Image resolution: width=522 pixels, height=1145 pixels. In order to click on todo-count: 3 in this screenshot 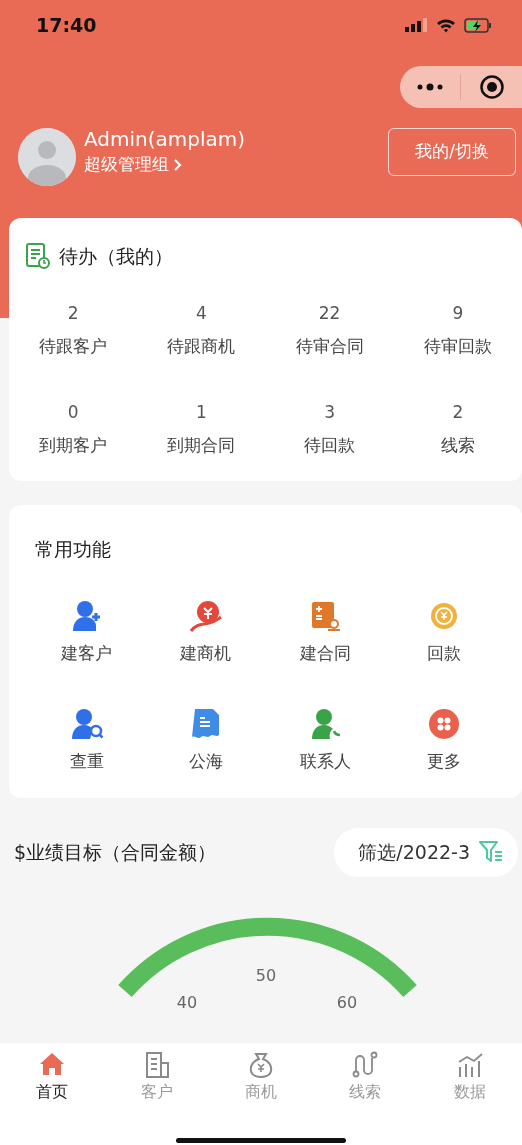, I will do `click(330, 412)`.